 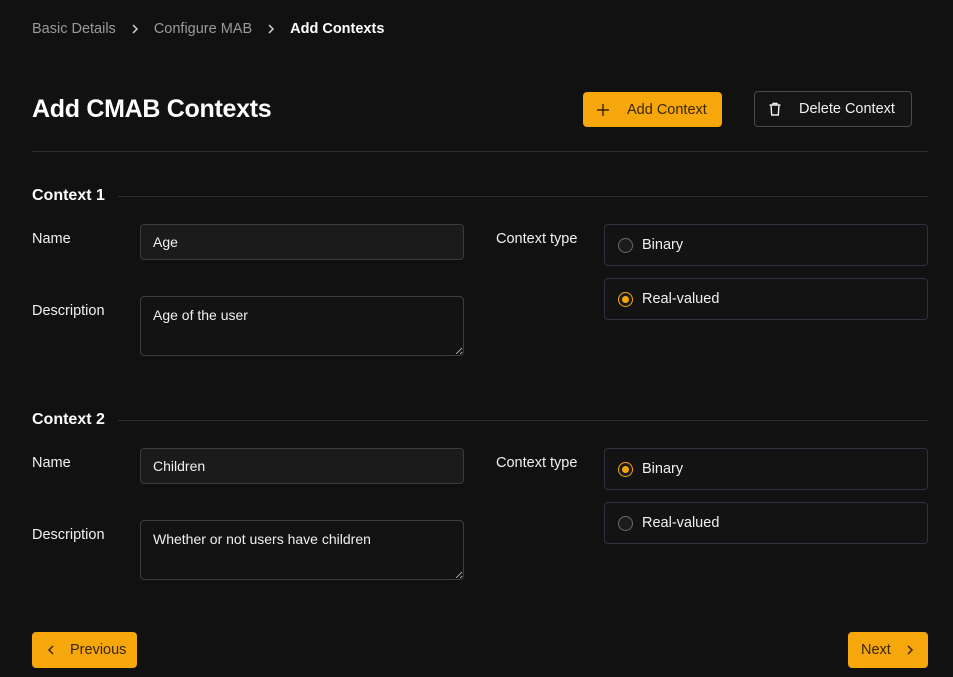 I want to click on previous-button: Previous, so click(x=84, y=650).